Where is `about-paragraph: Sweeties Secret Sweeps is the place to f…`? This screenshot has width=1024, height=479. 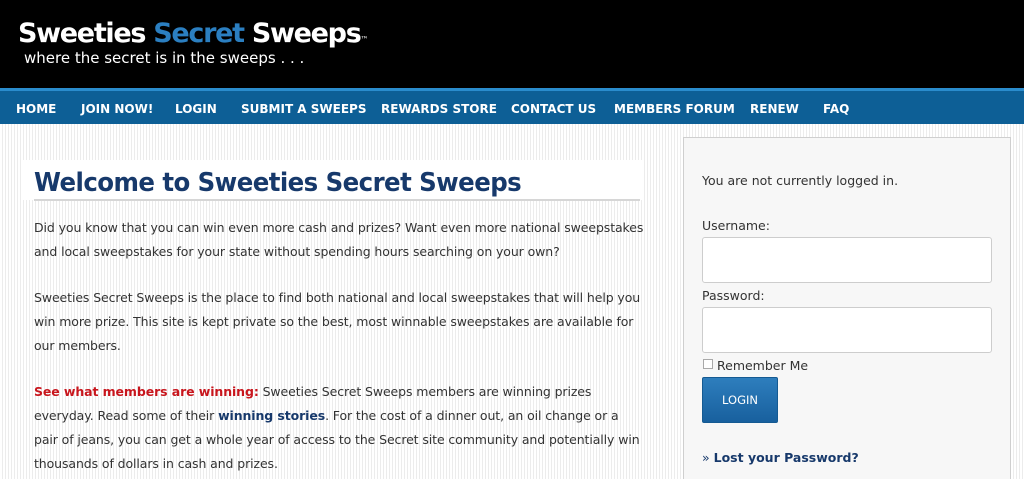 about-paragraph: Sweeties Secret Sweeps is the place to f… is located at coordinates (337, 321).